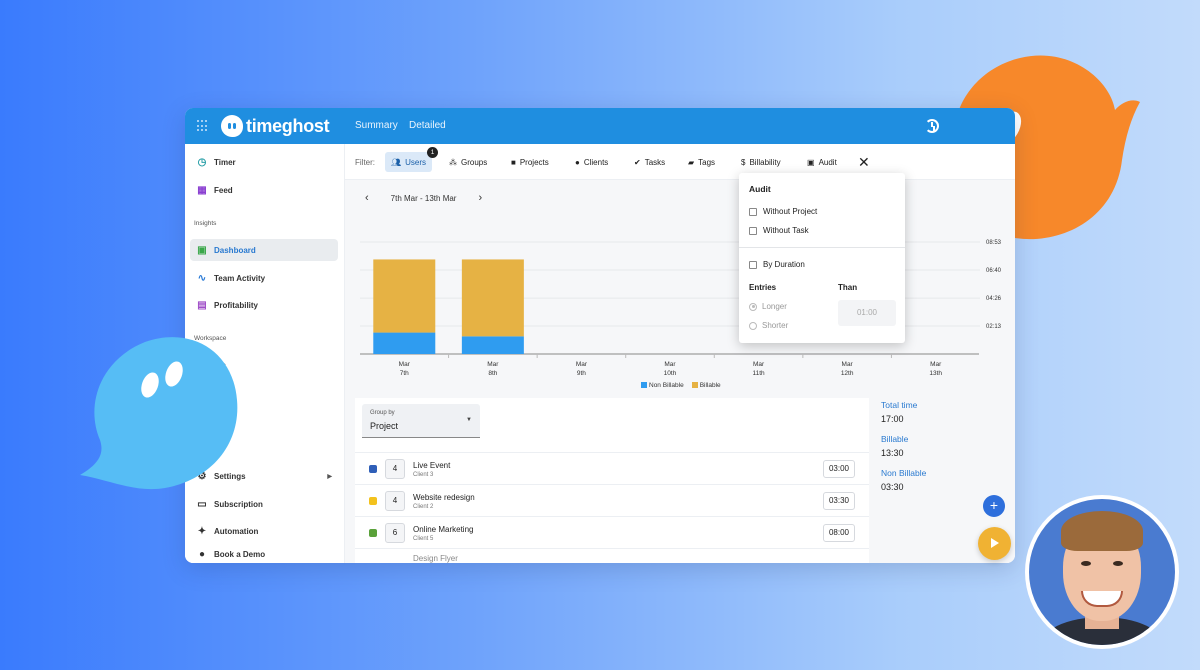 The image size is (1200, 670). I want to click on person-icon: ●, so click(577, 162).